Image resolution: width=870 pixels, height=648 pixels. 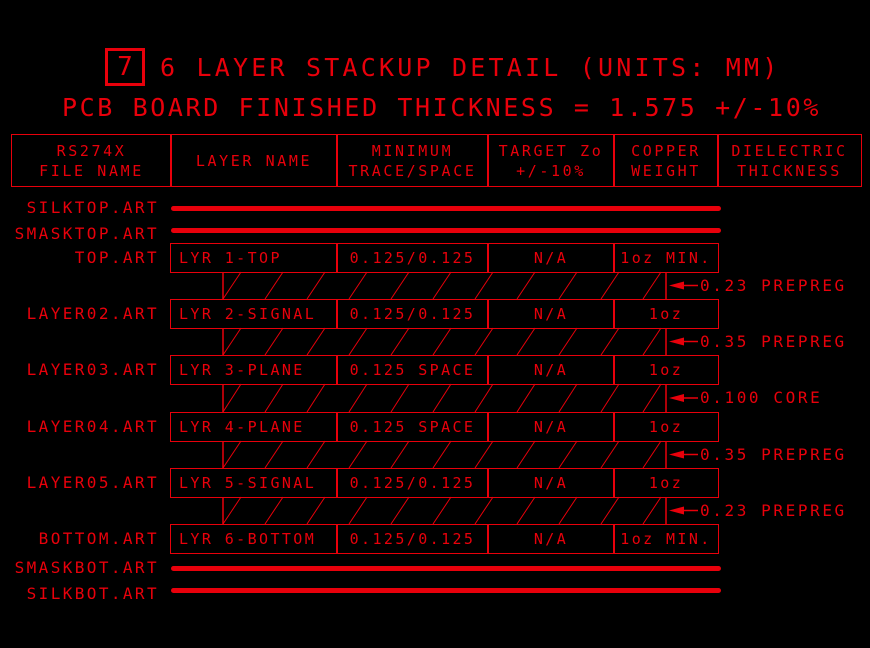 I want to click on file-label-silkbot: SILKBOT.ART, so click(x=92, y=593).